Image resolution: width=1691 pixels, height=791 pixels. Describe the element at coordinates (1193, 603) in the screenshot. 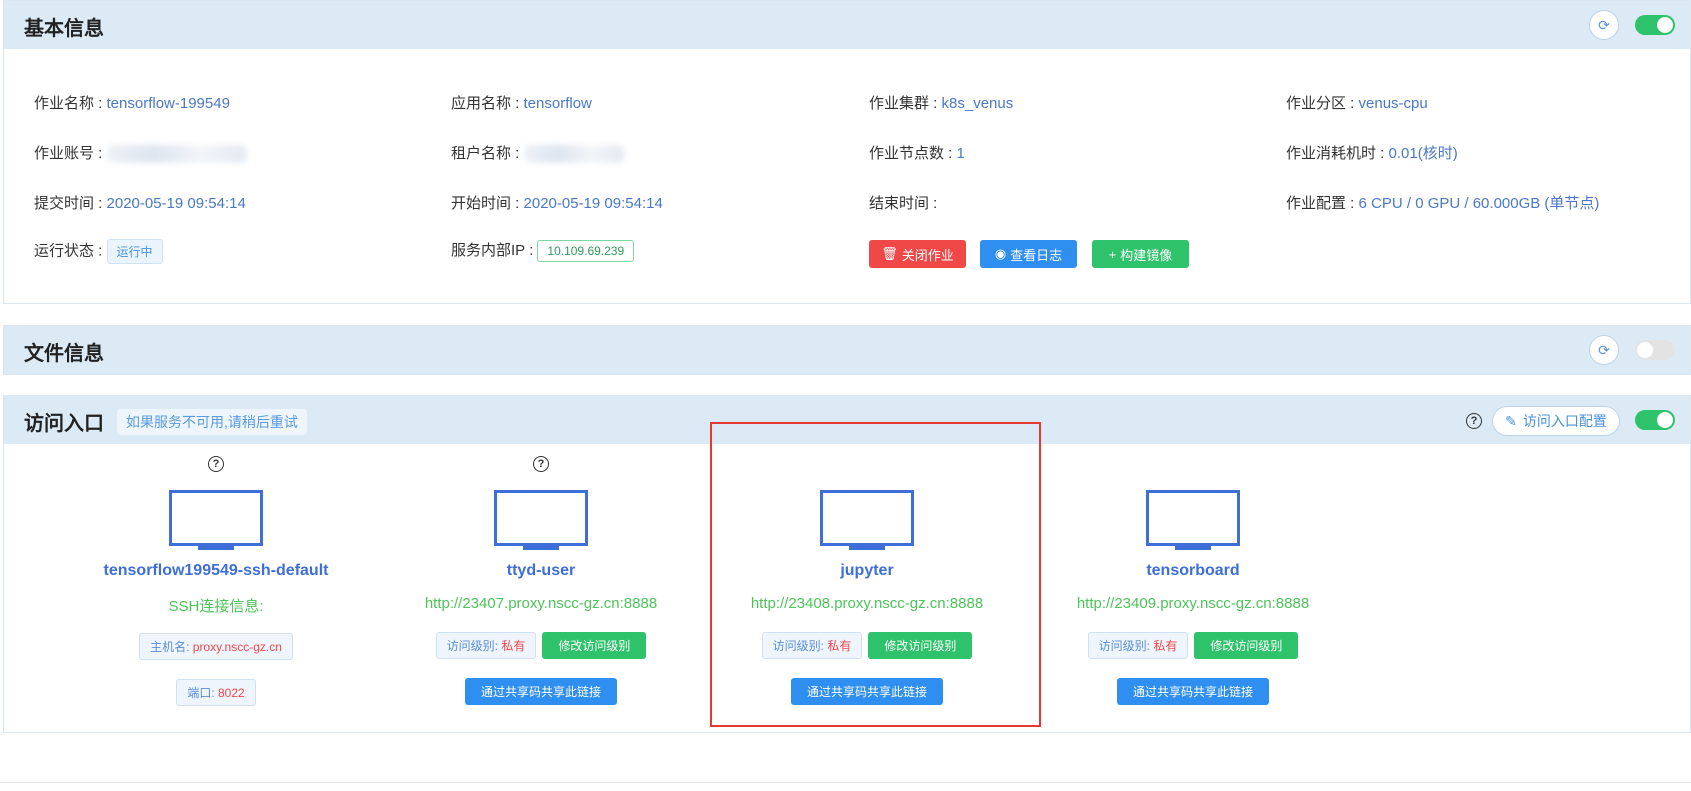

I see `entry-url: http://23409.proxy.nscc-gz.cn:8888` at that location.